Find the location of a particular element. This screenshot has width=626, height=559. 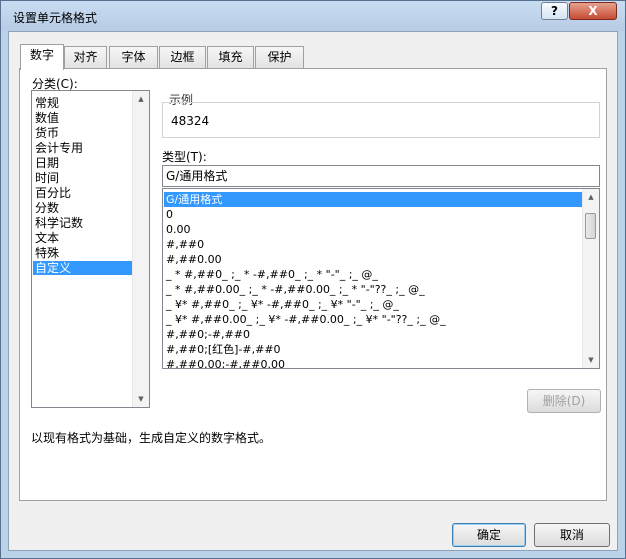

dialog-title: 设置单元格格式 is located at coordinates (55, 18).